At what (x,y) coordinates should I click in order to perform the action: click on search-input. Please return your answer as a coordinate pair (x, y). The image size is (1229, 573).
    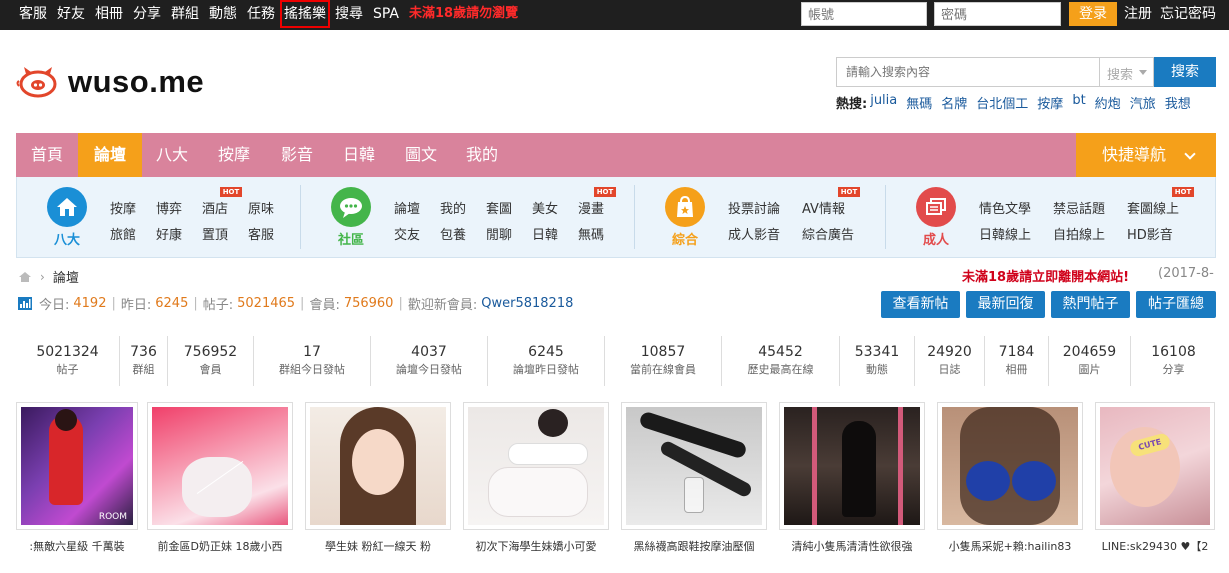
    Looking at the image, I should click on (968, 72).